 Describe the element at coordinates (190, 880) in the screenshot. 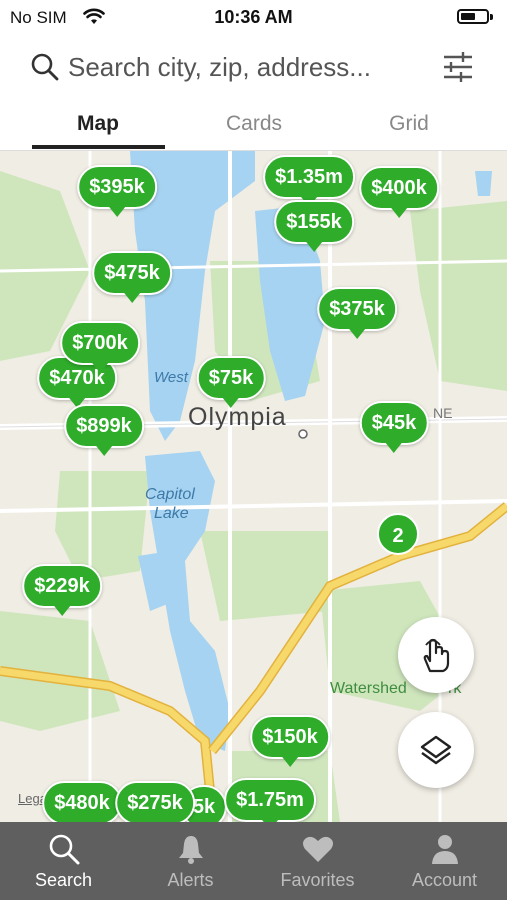

I see `nav-label: Alerts` at that location.